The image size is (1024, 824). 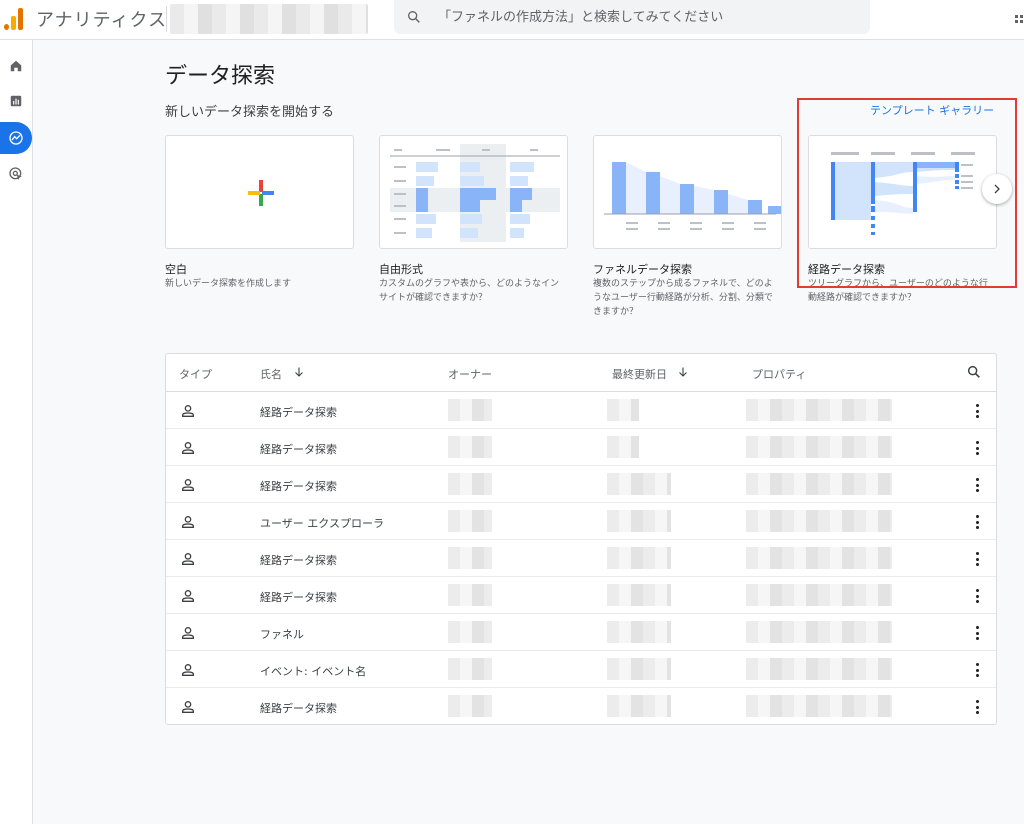 What do you see at coordinates (271, 374) in the screenshot?
I see `col-name: 氏名` at bounding box center [271, 374].